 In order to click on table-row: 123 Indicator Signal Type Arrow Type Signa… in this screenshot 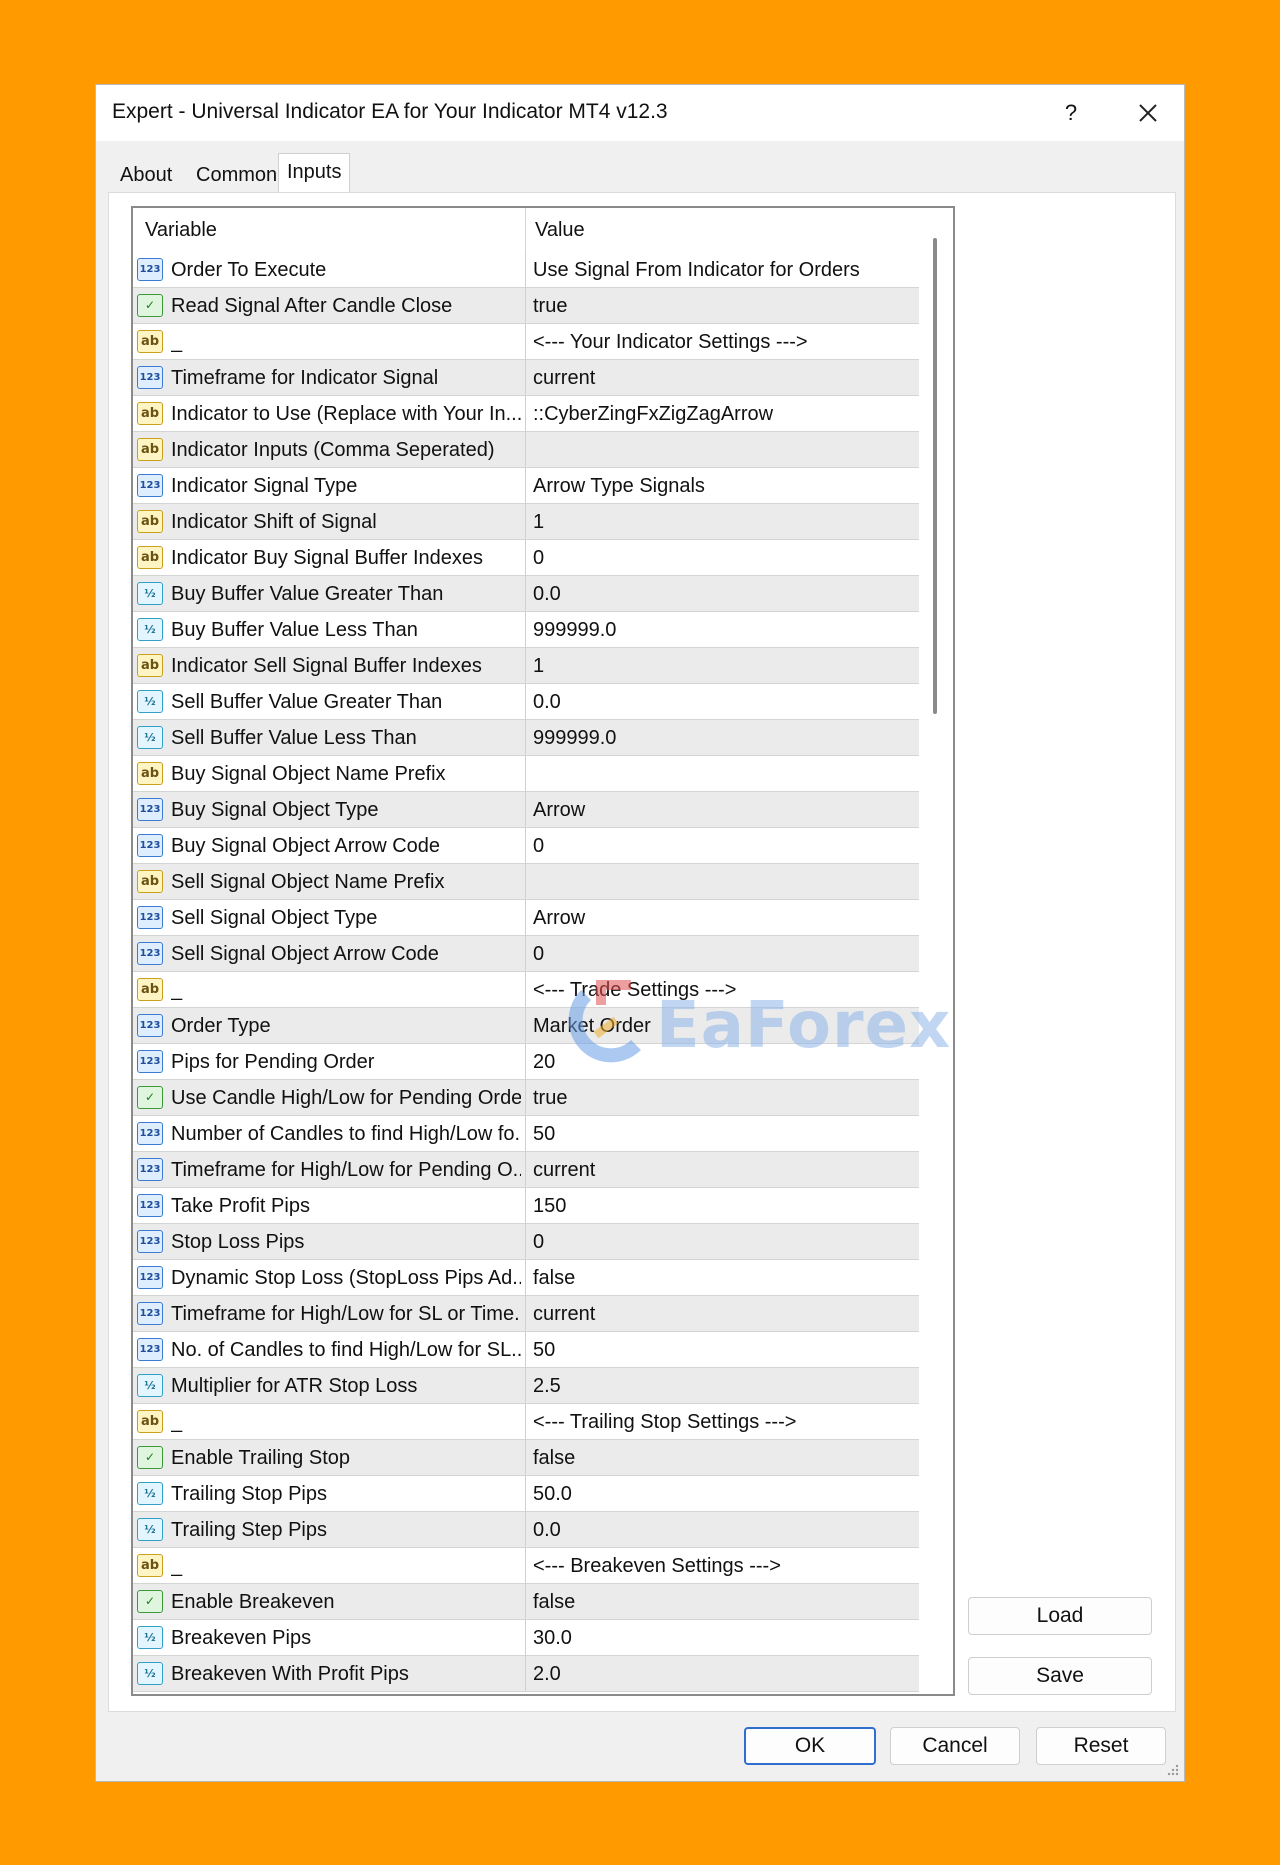, I will do `click(526, 486)`.